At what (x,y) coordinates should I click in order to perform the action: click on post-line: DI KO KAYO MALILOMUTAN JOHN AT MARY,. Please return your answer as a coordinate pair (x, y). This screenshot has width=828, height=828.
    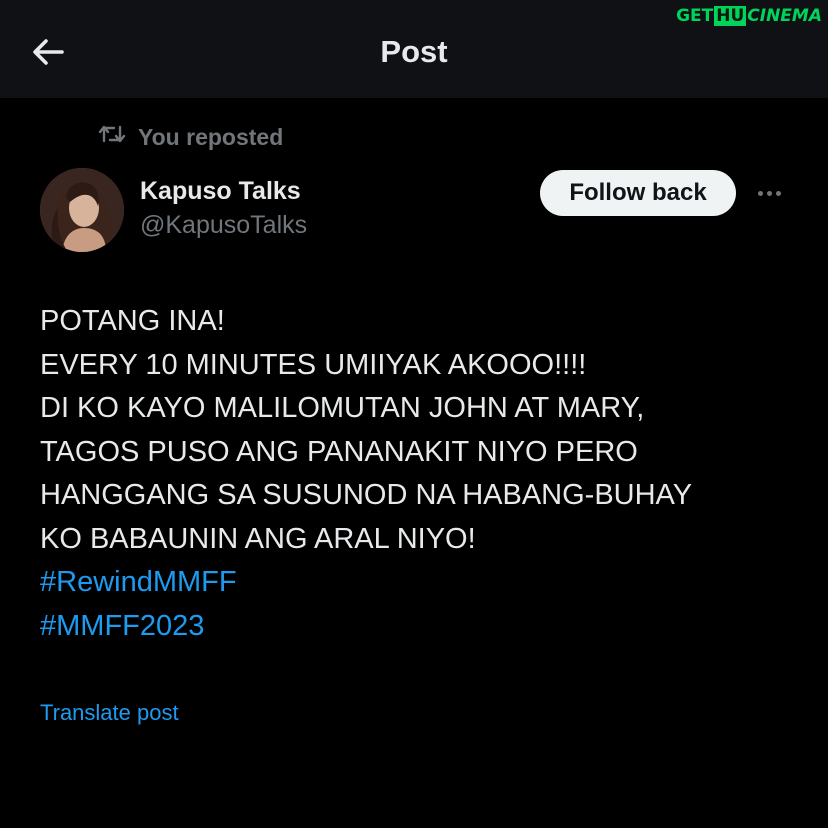
    Looking at the image, I should click on (342, 408).